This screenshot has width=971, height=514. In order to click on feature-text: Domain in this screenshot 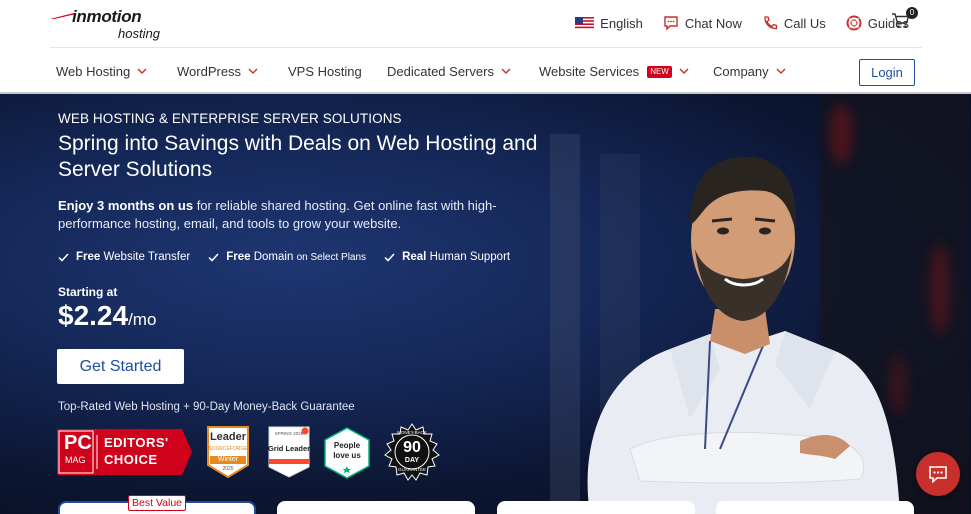, I will do `click(273, 257)`.